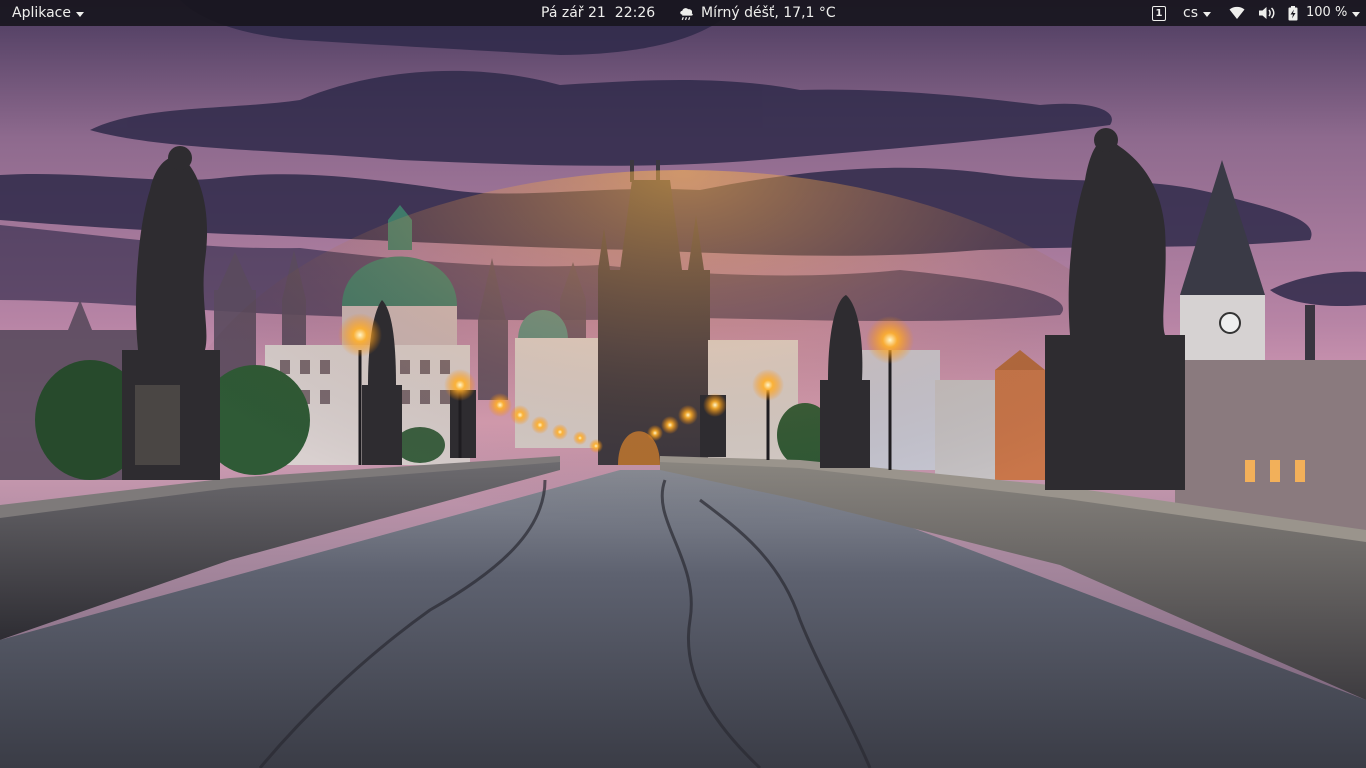 The height and width of the screenshot is (768, 1366). Describe the element at coordinates (1267, 13) in the screenshot. I see `volume-icon` at that location.